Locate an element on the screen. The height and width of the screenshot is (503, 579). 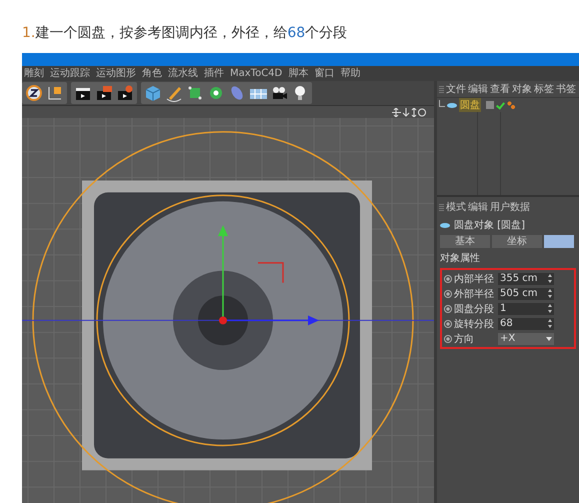
flower-icon is located at coordinates (216, 93).